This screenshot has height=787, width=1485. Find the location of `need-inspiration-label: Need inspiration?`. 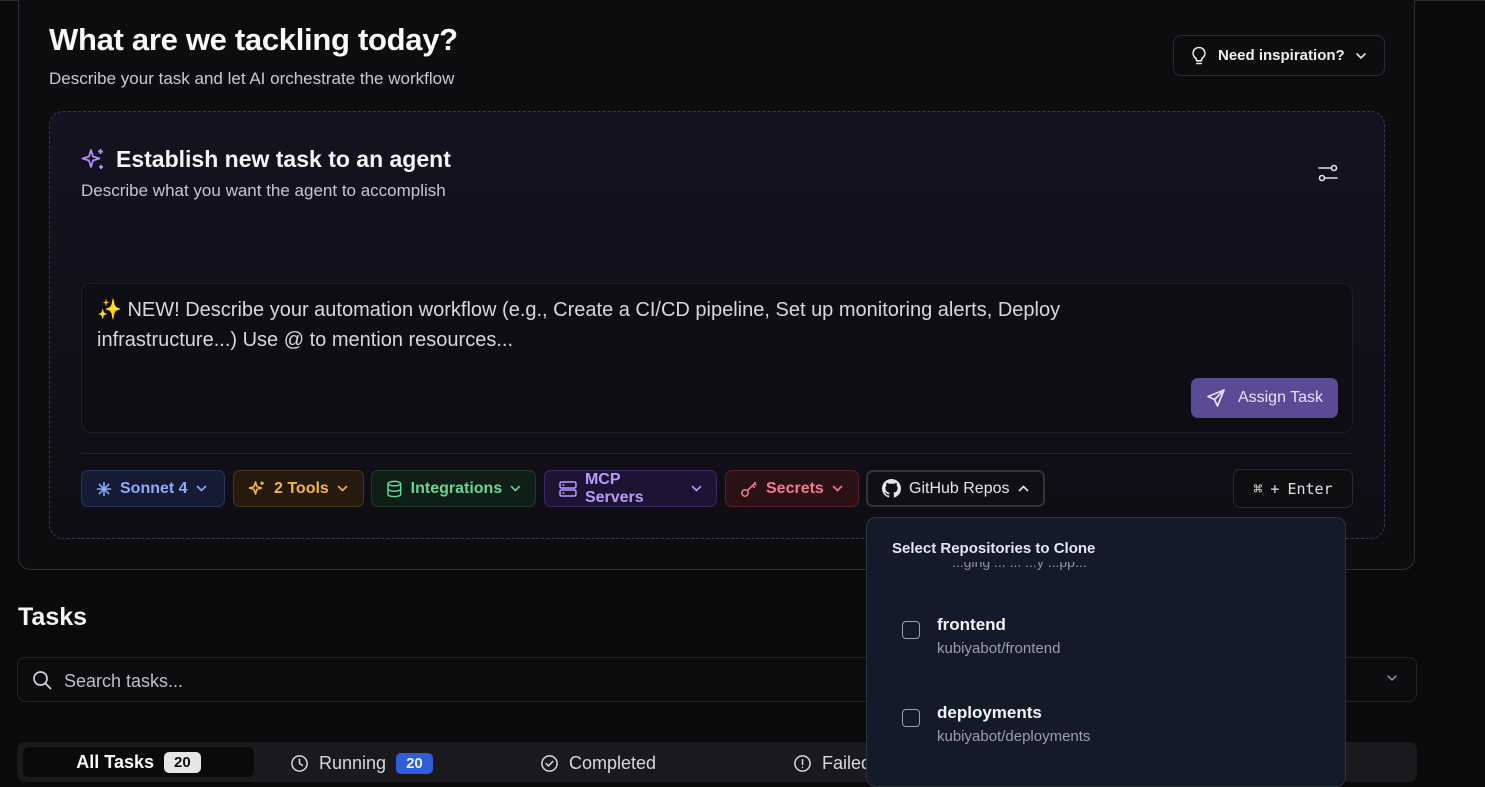

need-inspiration-label: Need inspiration? is located at coordinates (1281, 55).